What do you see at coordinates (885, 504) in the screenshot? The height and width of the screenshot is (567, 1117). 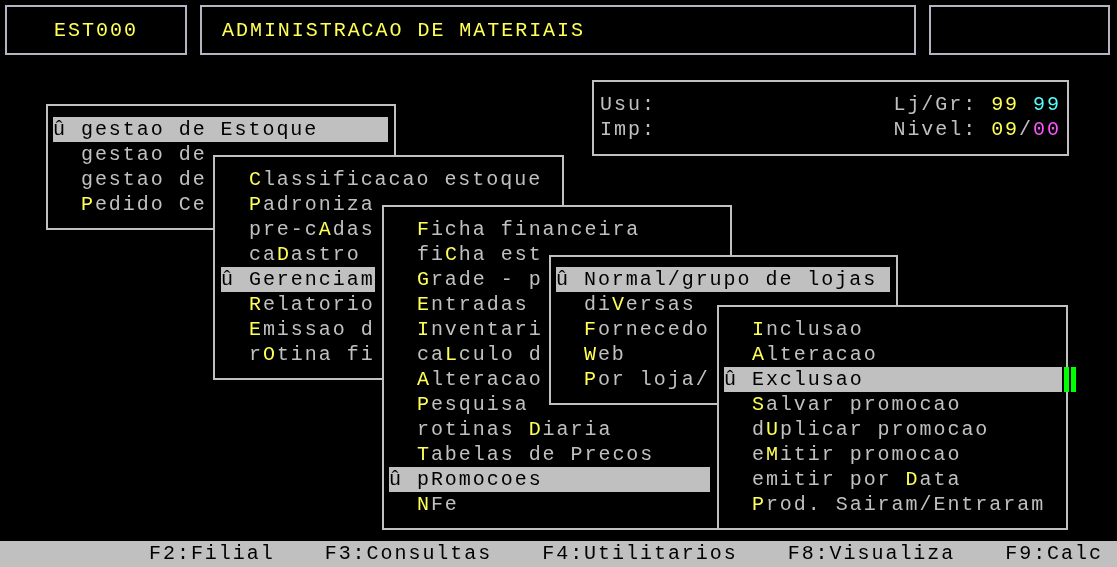 I see `menu-item: Prod. Sairam/Entraram` at bounding box center [885, 504].